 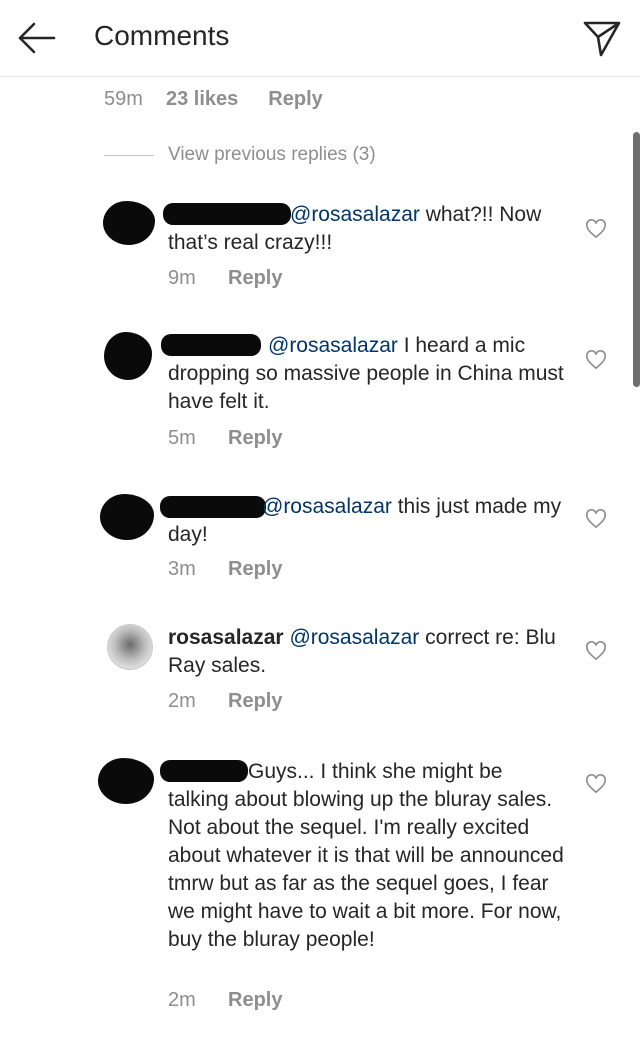 I want to click on comment-time: 5m, so click(x=182, y=438).